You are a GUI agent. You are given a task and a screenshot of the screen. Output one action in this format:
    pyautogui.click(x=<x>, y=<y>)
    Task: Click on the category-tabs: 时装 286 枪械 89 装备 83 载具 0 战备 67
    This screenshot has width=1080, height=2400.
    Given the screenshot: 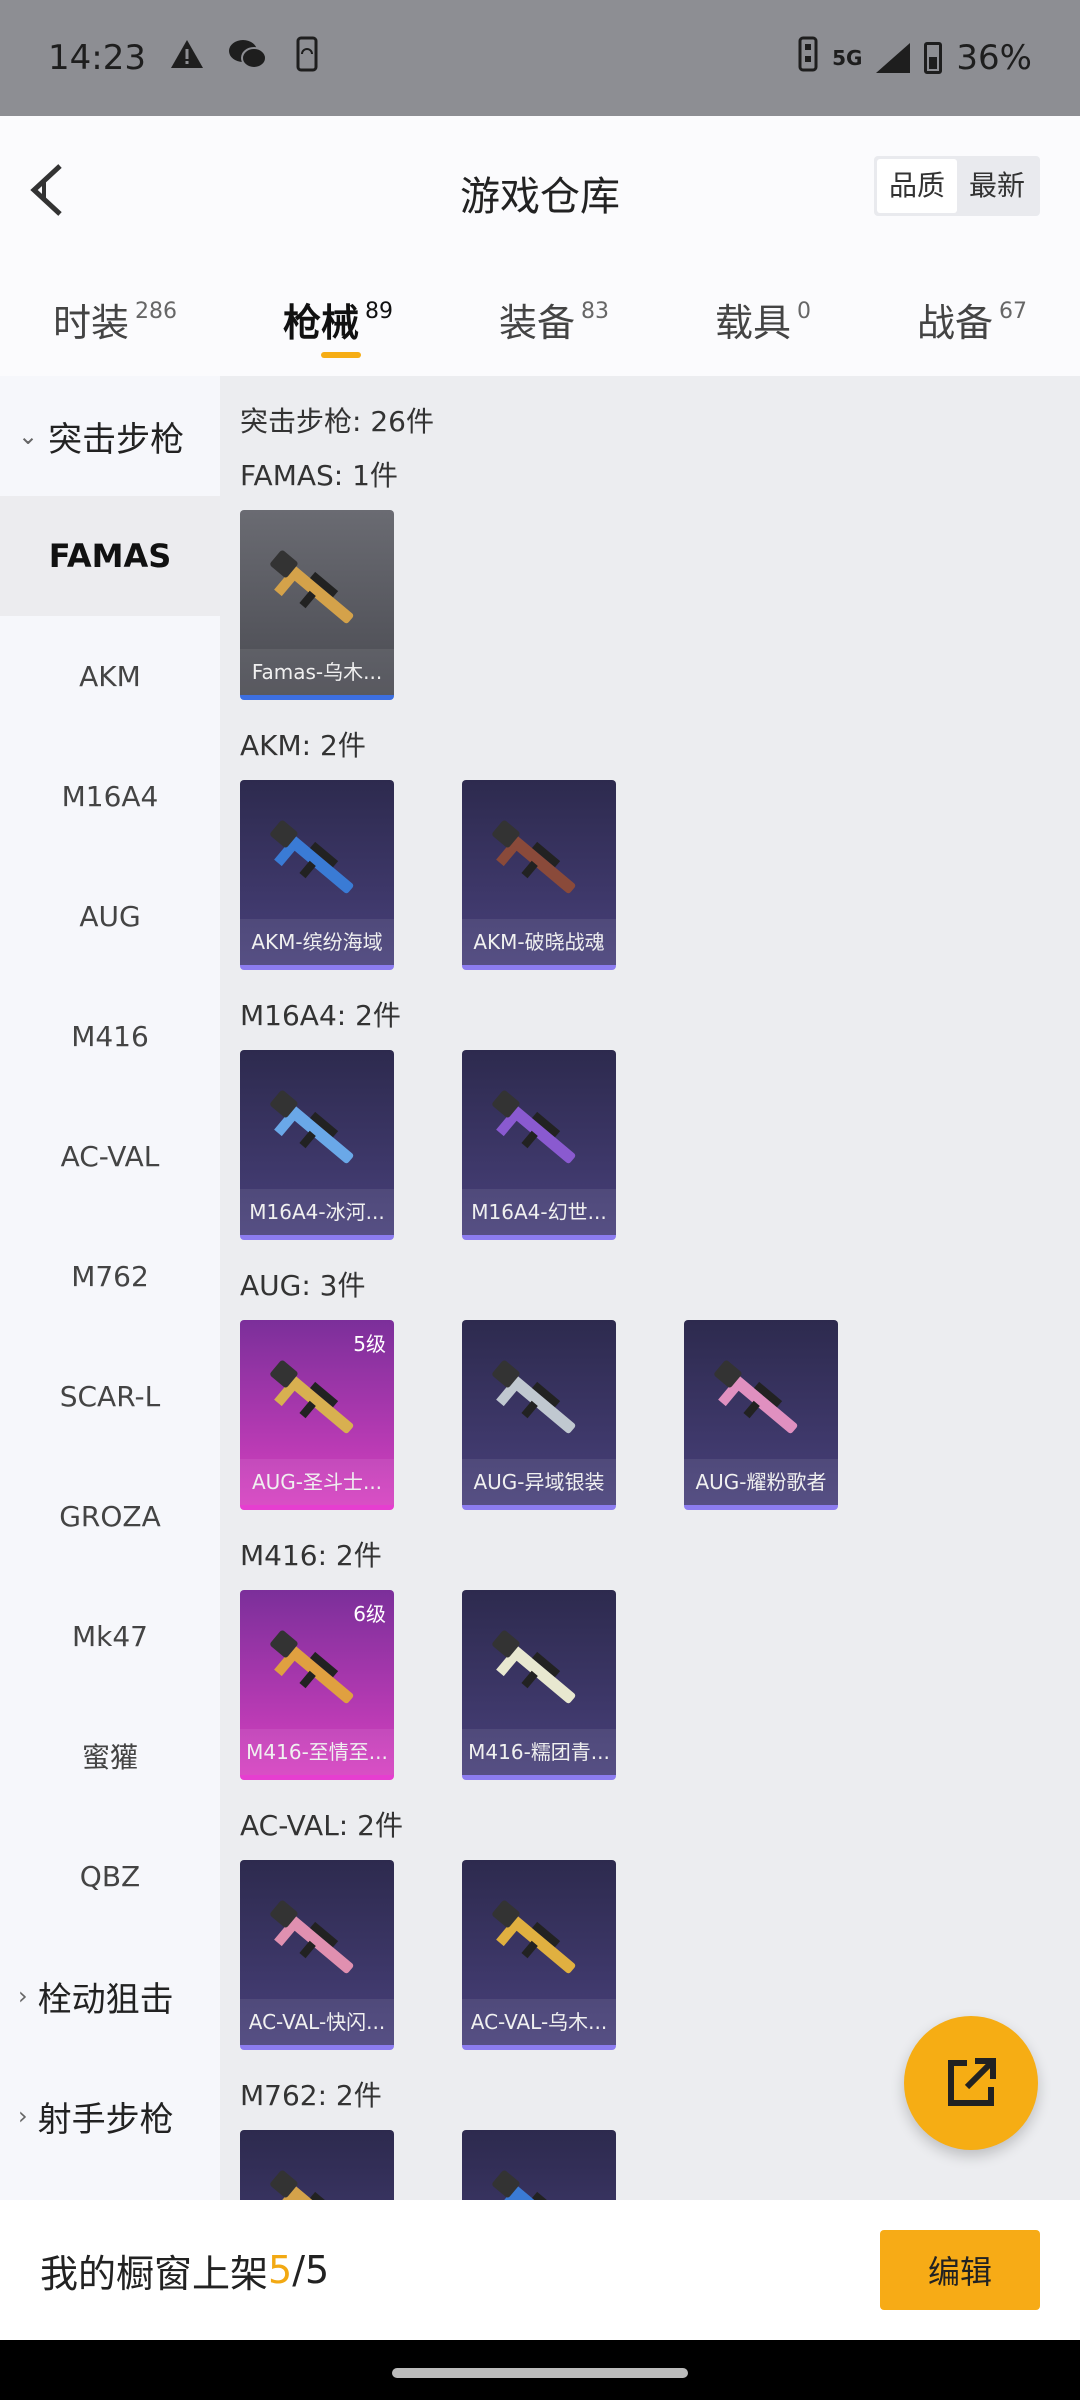 What is the action you would take?
    pyautogui.click(x=540, y=316)
    